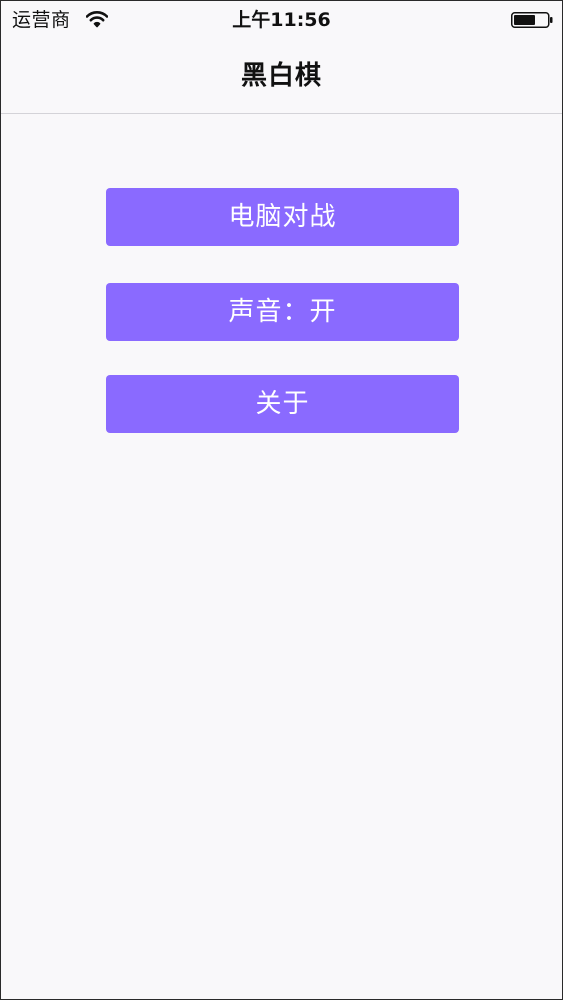 Image resolution: width=563 pixels, height=1000 pixels. What do you see at coordinates (282, 312) in the screenshot?
I see `sound-toggle-button: 声音：开` at bounding box center [282, 312].